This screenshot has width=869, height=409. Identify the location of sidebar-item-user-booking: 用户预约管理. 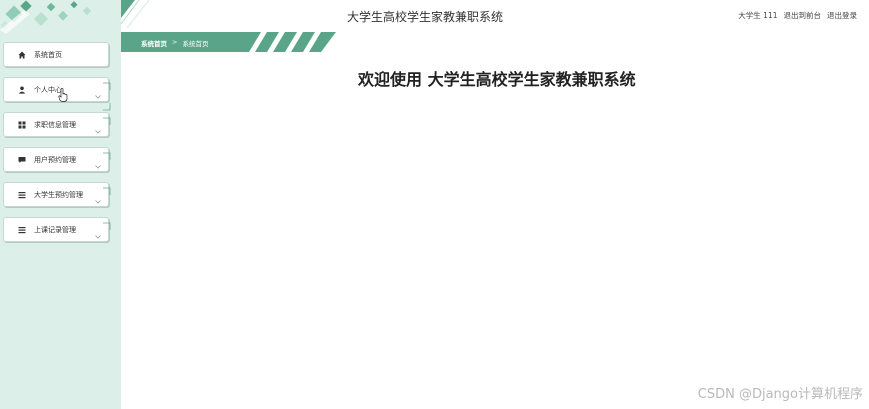
(57, 158).